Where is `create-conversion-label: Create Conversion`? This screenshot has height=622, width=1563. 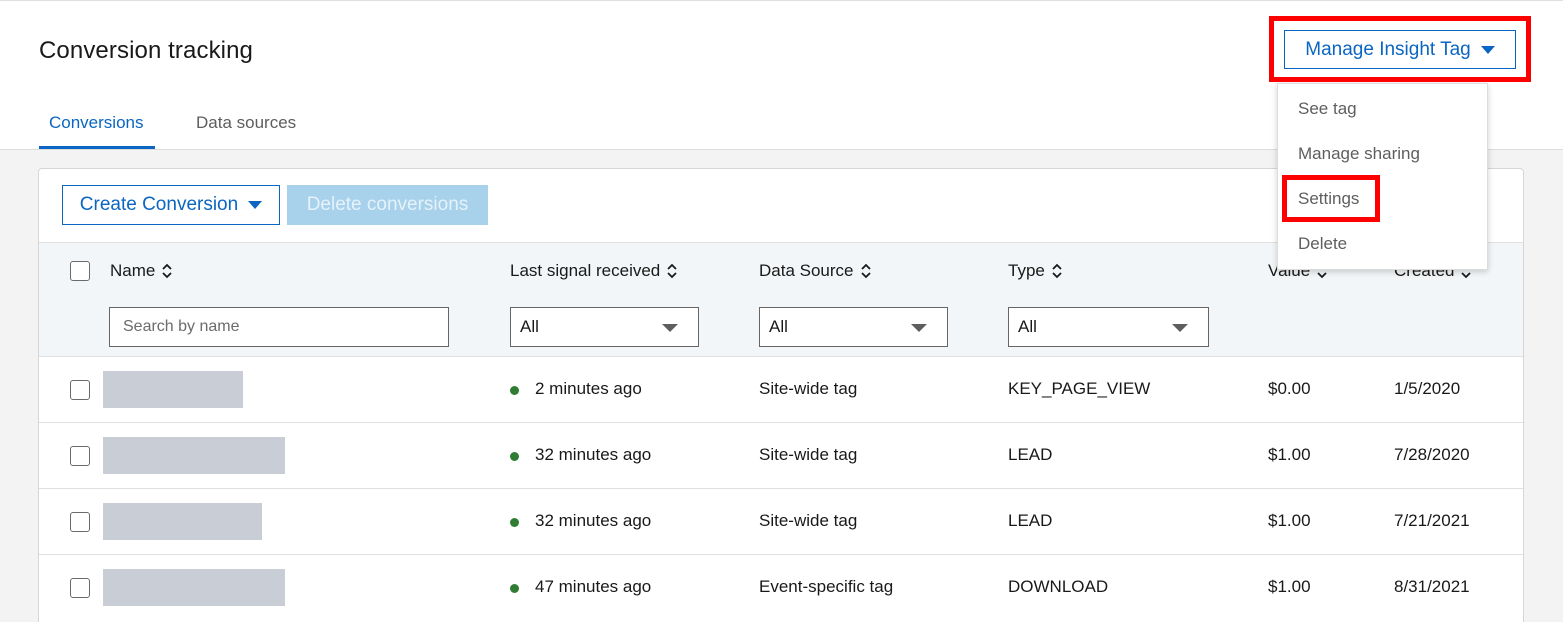 create-conversion-label: Create Conversion is located at coordinates (159, 204).